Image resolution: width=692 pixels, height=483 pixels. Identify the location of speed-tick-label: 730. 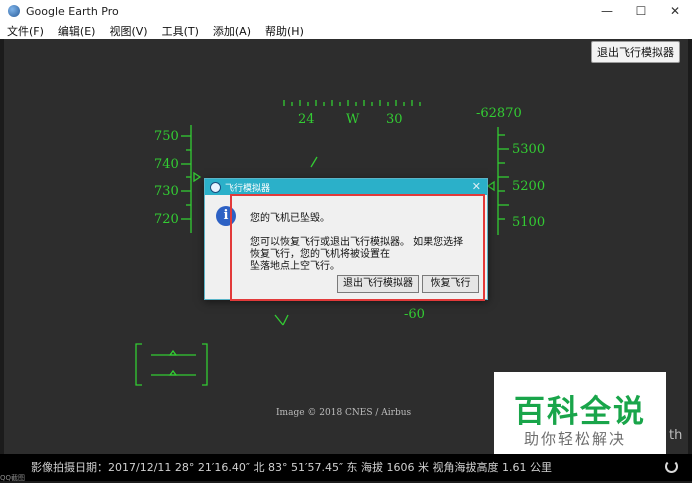
(166, 191).